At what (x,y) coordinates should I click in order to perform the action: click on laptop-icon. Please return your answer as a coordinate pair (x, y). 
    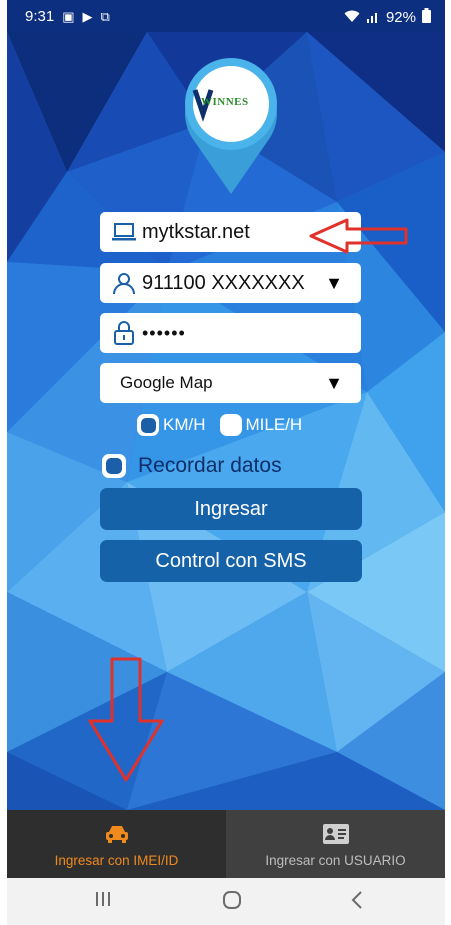
    Looking at the image, I should click on (124, 232).